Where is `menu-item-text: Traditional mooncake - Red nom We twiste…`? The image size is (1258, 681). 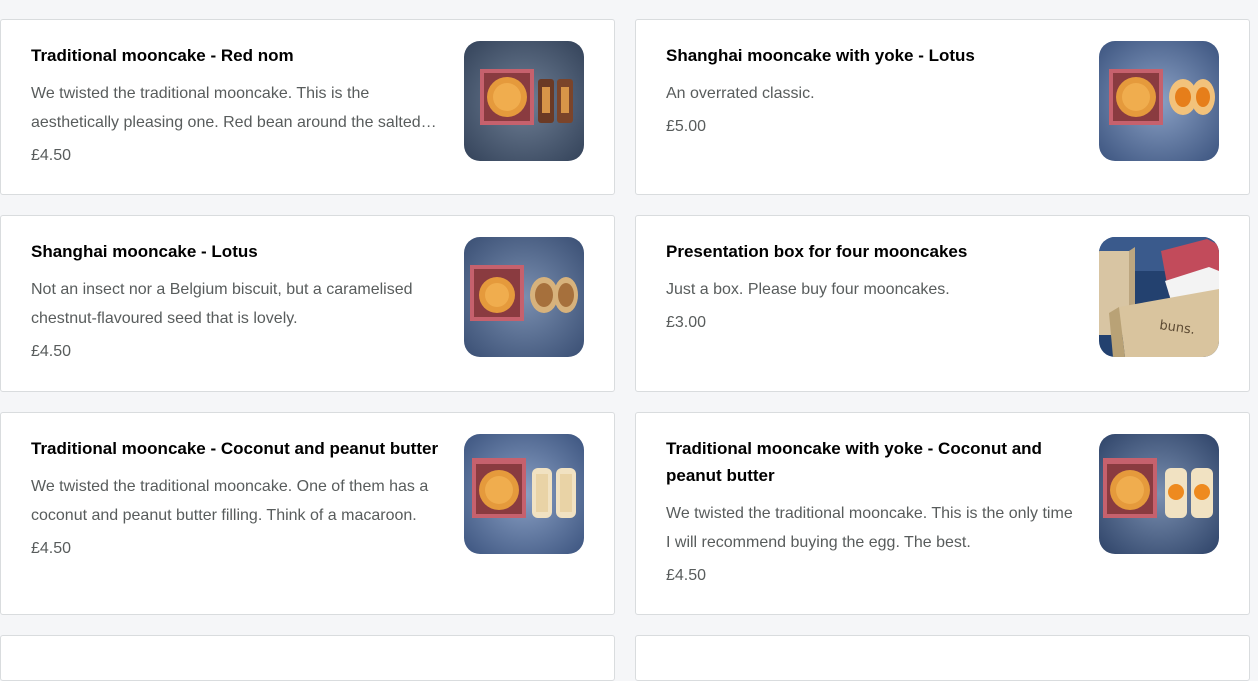 menu-item-text: Traditional mooncake - Red nom We twiste… is located at coordinates (235, 105).